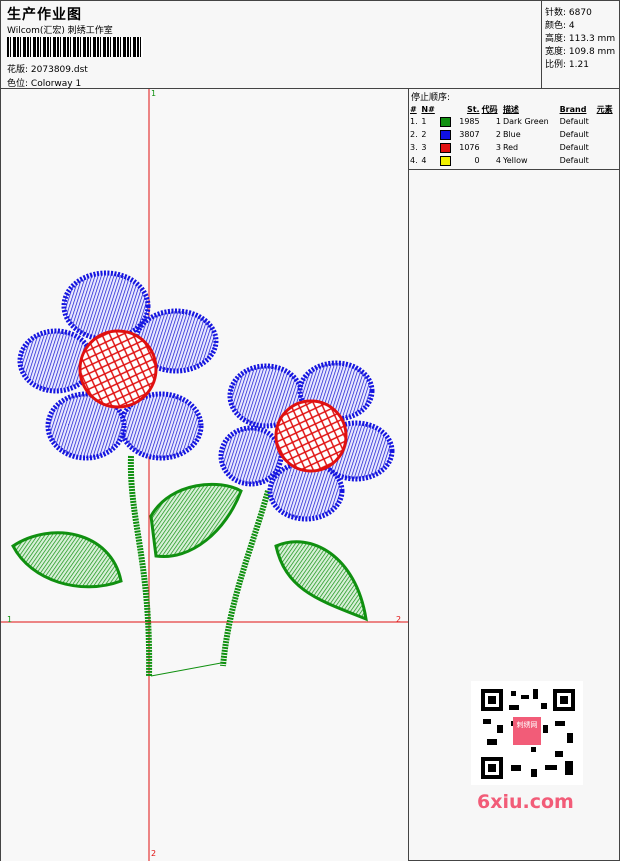 The width and height of the screenshot is (620, 861). I want to click on stat-colors: 颜色: 4, so click(560, 26).